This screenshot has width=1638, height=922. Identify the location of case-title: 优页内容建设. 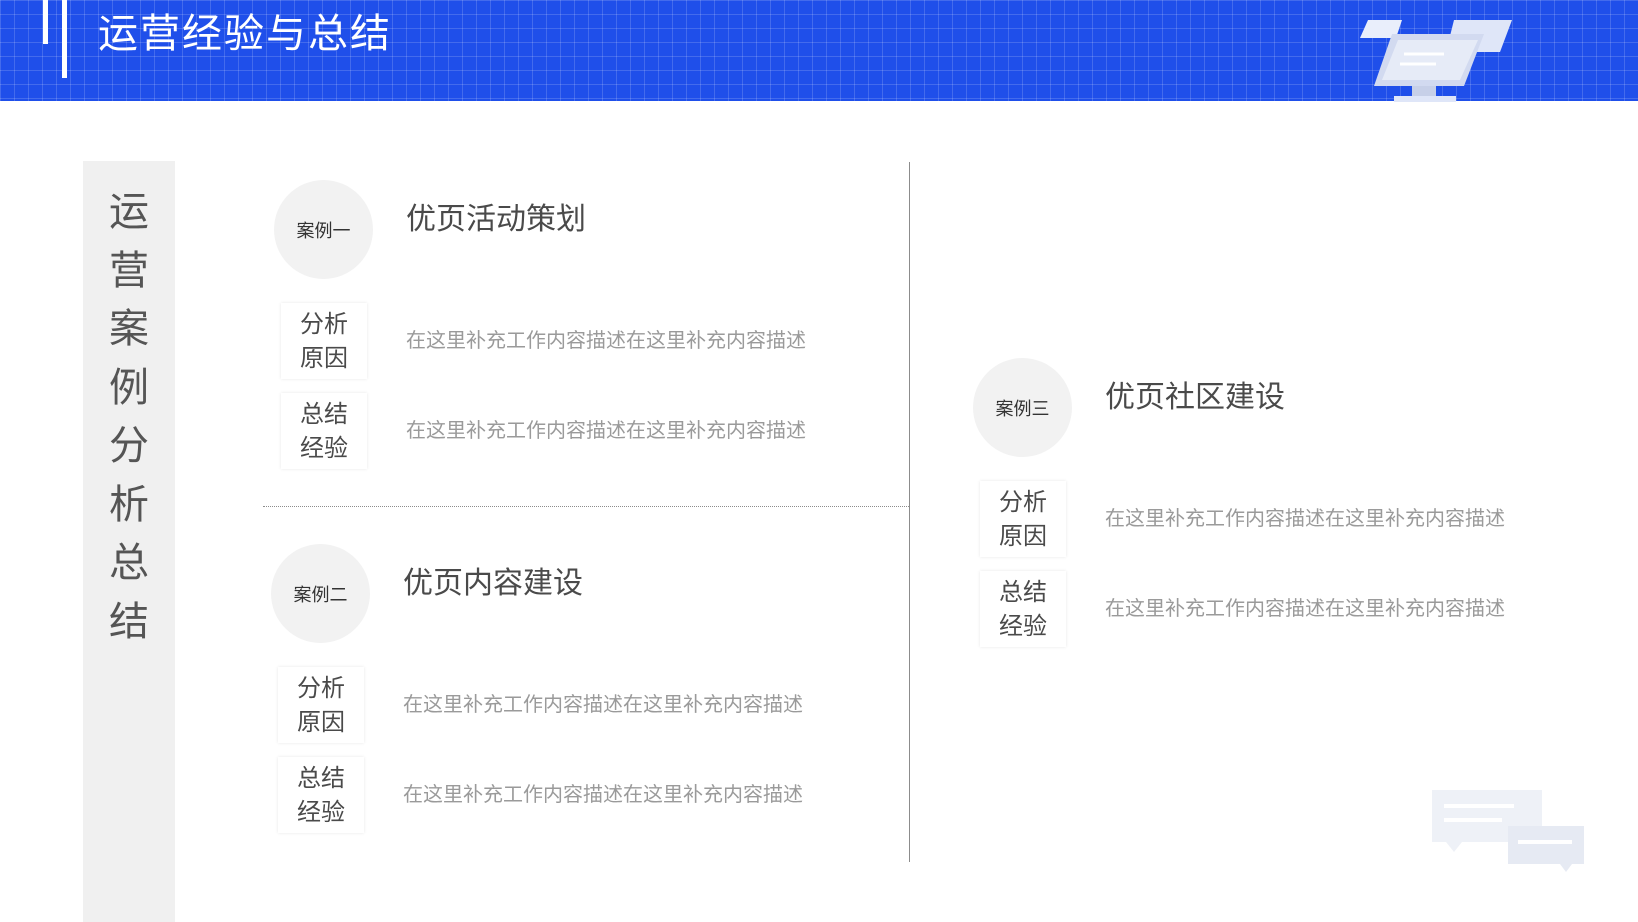
(493, 583).